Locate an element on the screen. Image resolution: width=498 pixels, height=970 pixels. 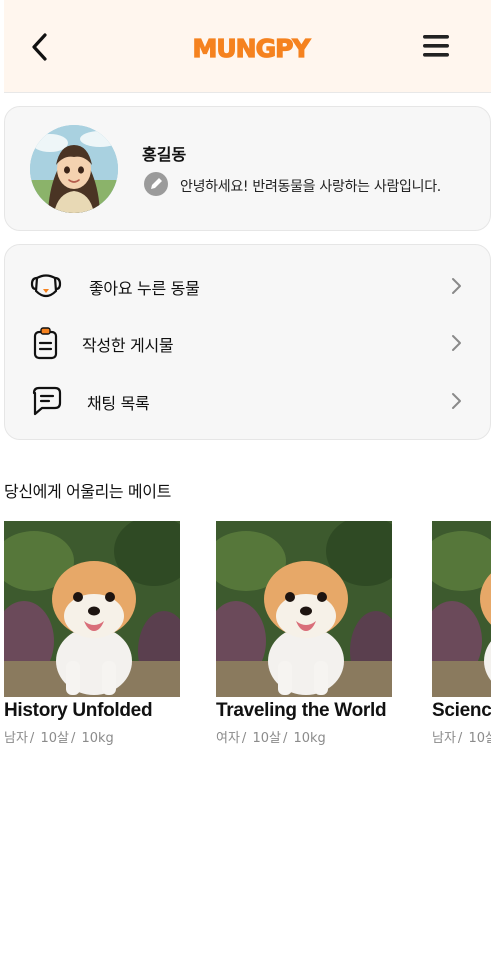
profile-card: 홍길동 안녕하세요! 반려동물을 사랑하는 사람입니다. is located at coordinates (247, 168).